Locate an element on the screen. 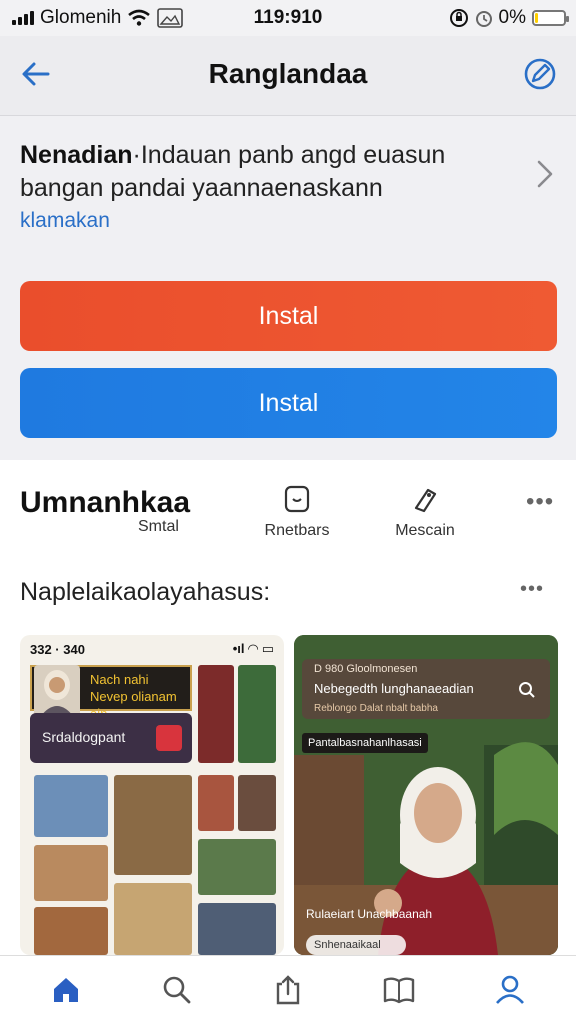 This screenshot has width=576, height=1024. book-icon is located at coordinates (399, 990).